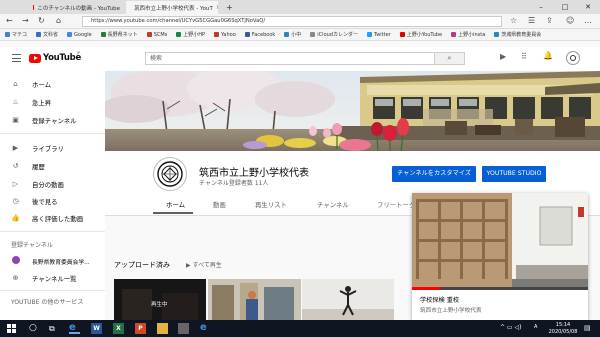 The height and width of the screenshot is (337, 600). What do you see at coordinates (514, 174) in the screenshot?
I see `youtube-studio-button: YOUTUBE STUDIO` at bounding box center [514, 174].